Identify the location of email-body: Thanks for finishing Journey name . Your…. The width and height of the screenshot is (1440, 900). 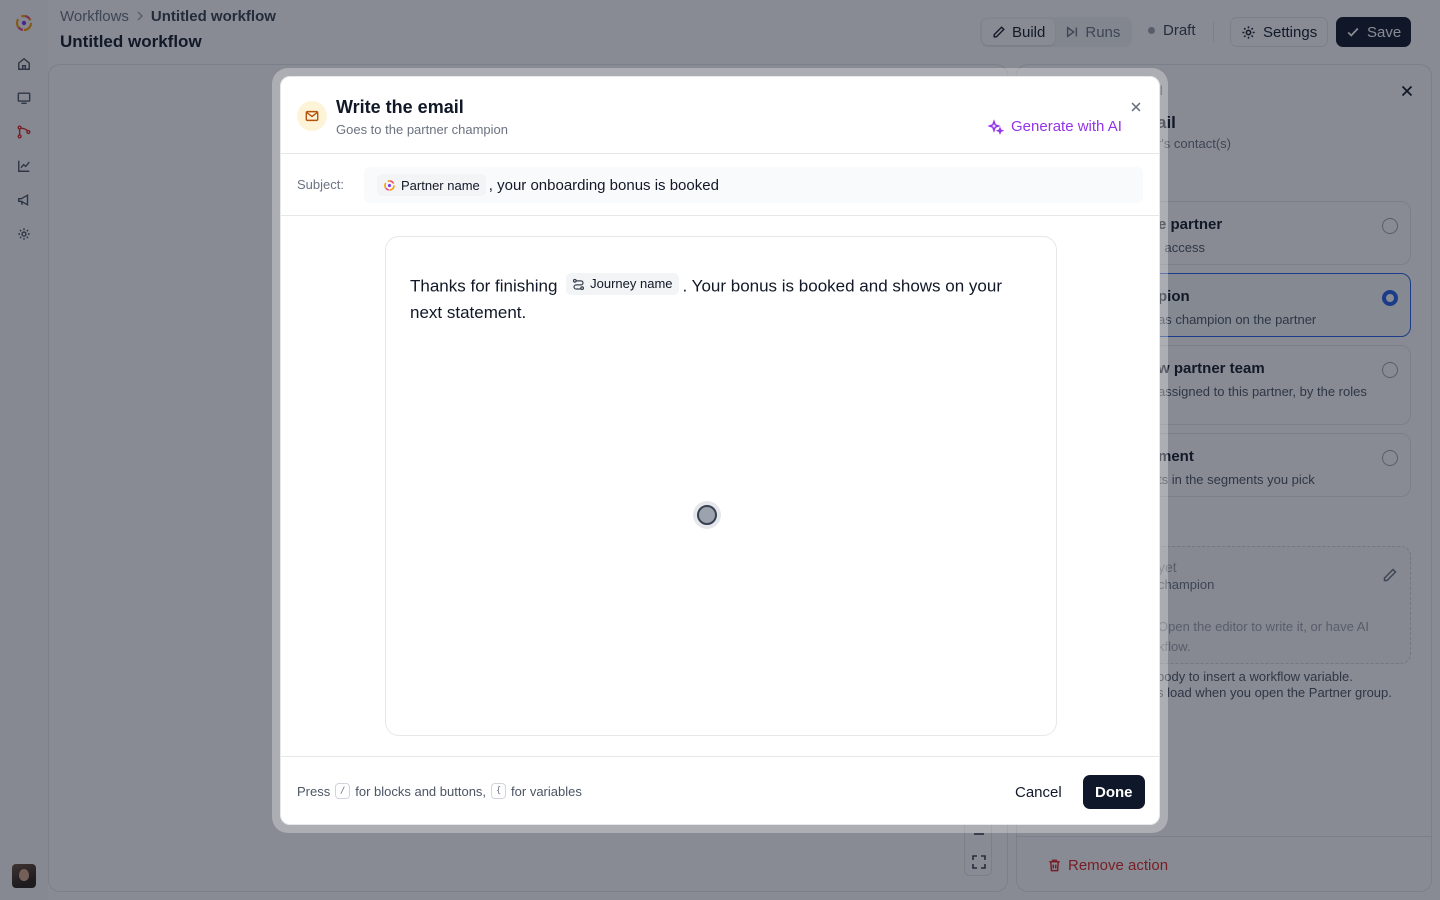
(720, 299).